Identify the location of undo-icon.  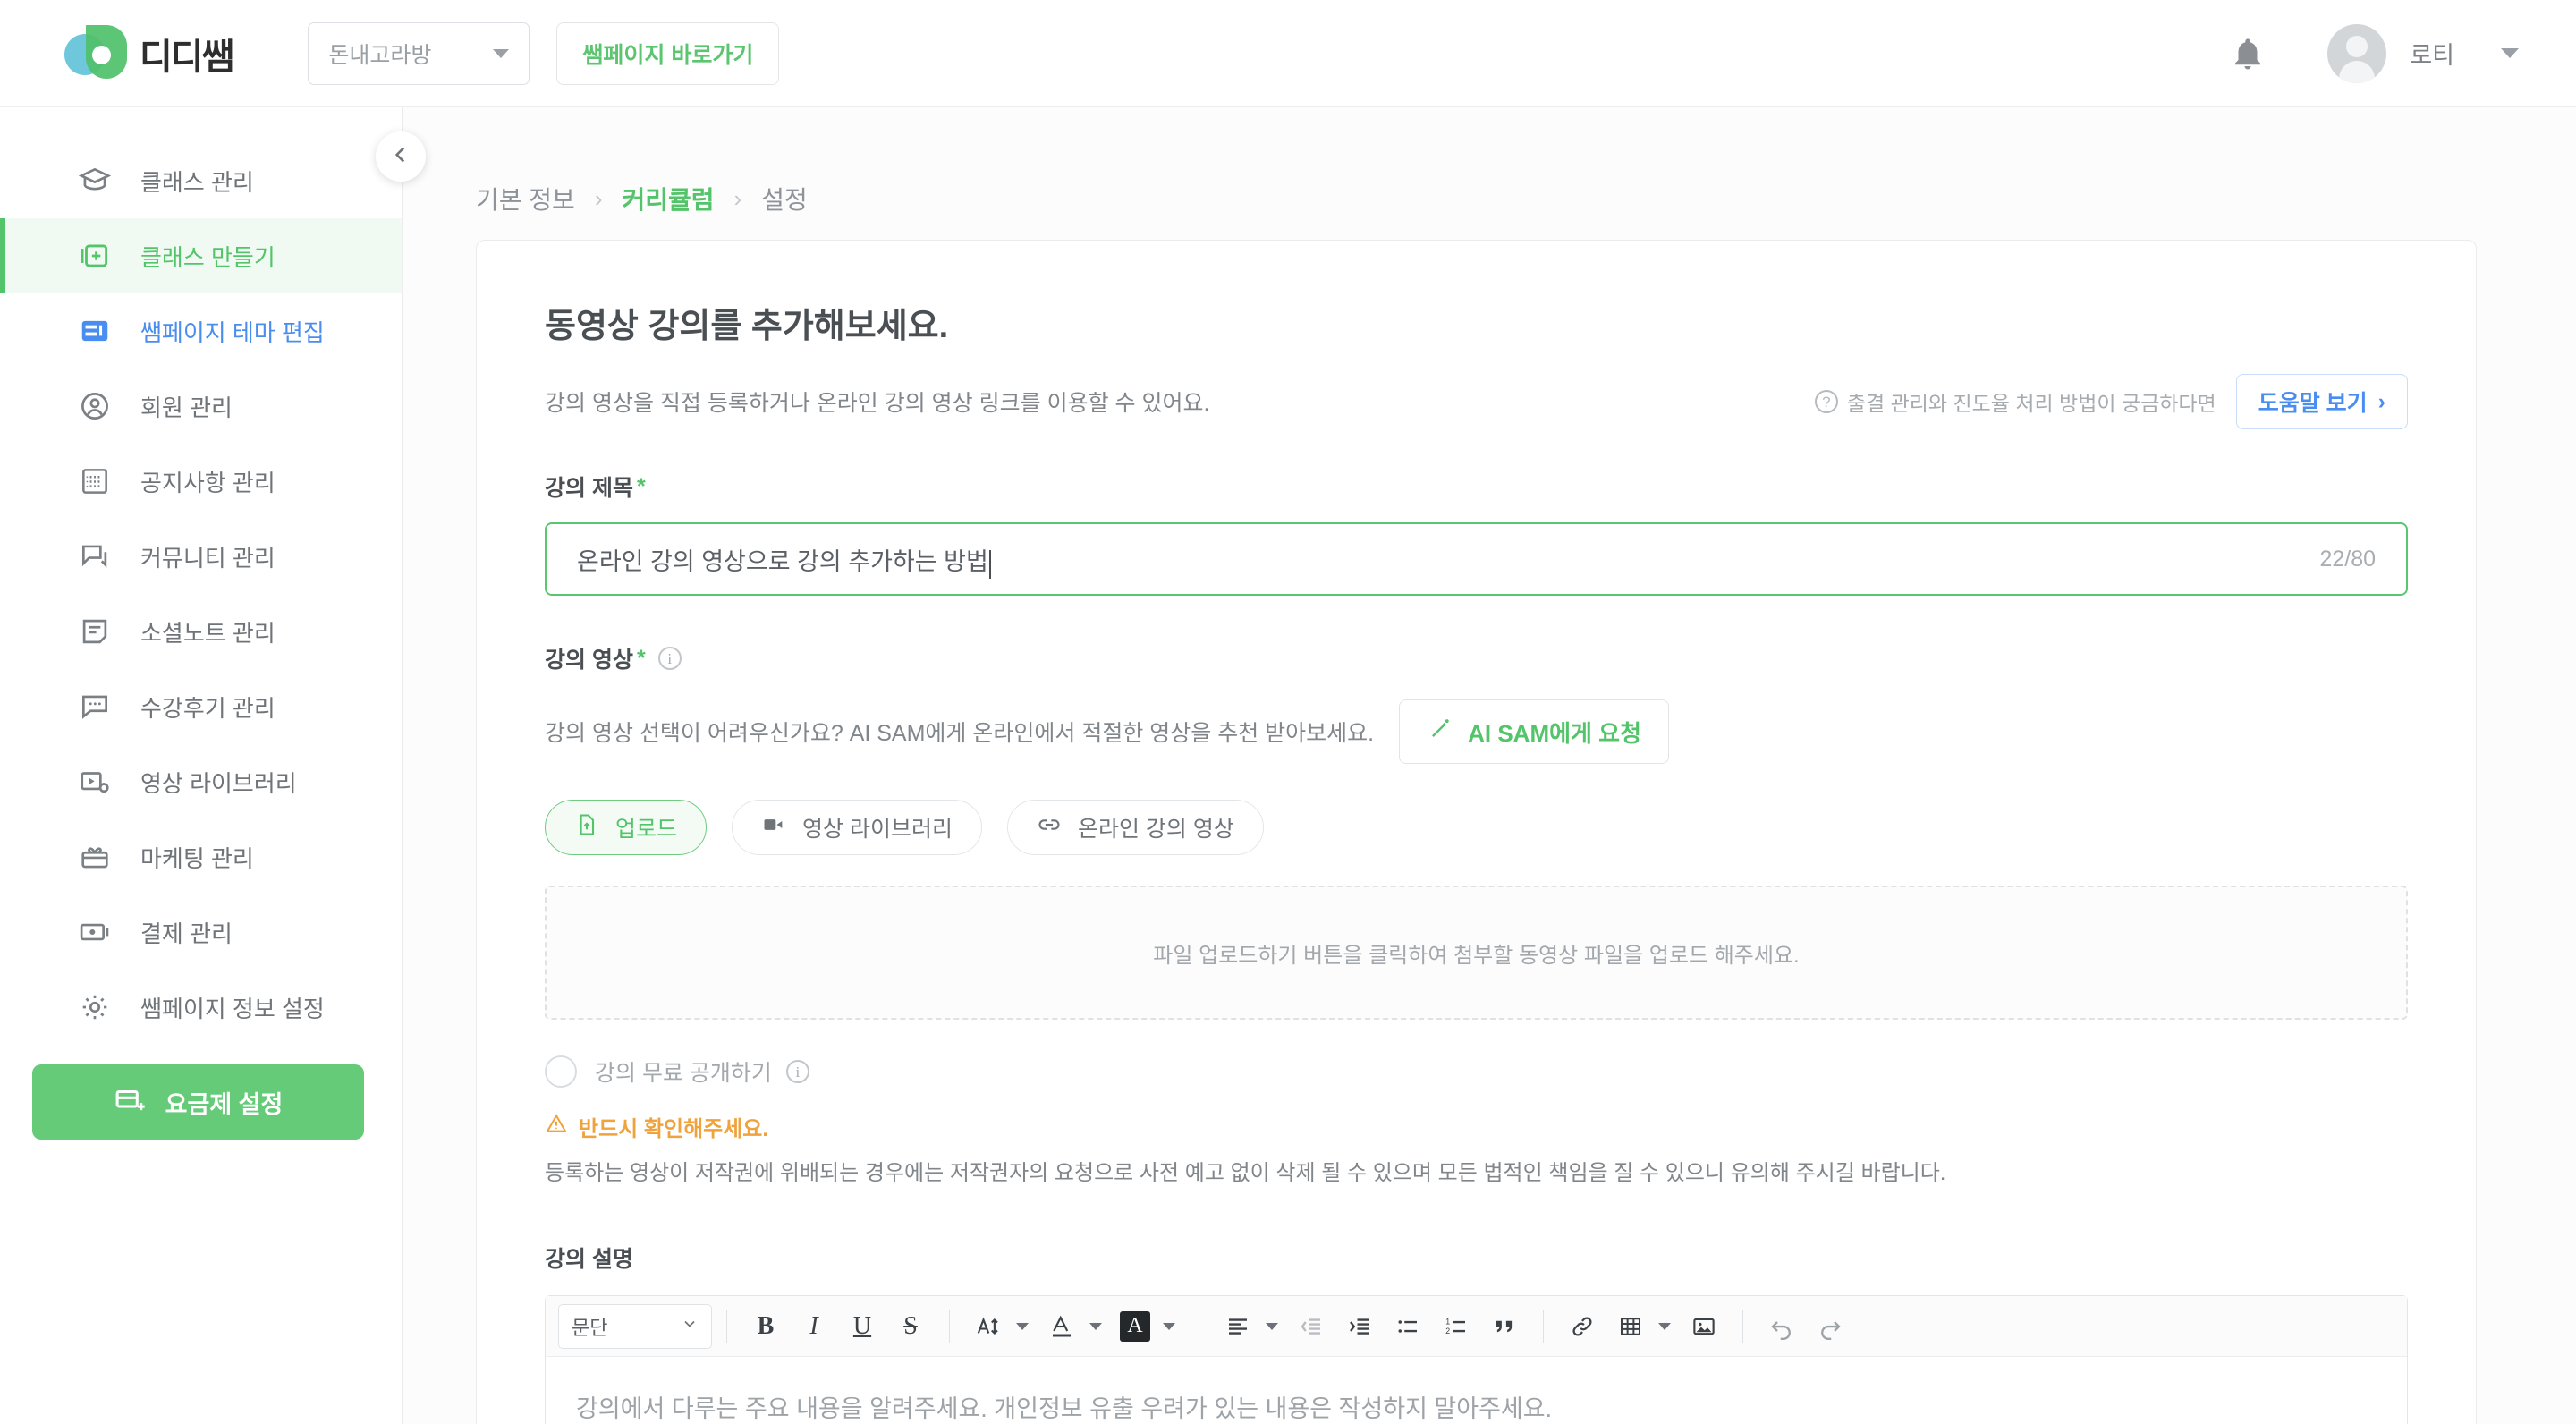
(1781, 1326).